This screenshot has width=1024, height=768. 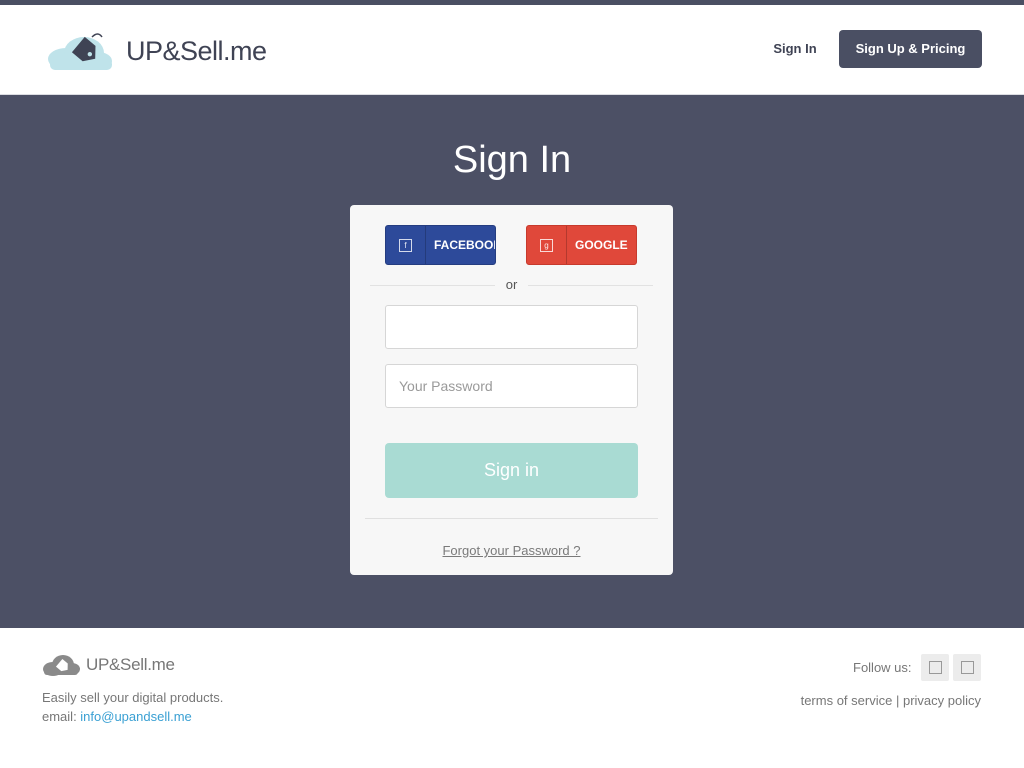 What do you see at coordinates (406, 245) in the screenshot?
I see `facebook-icon: f` at bounding box center [406, 245].